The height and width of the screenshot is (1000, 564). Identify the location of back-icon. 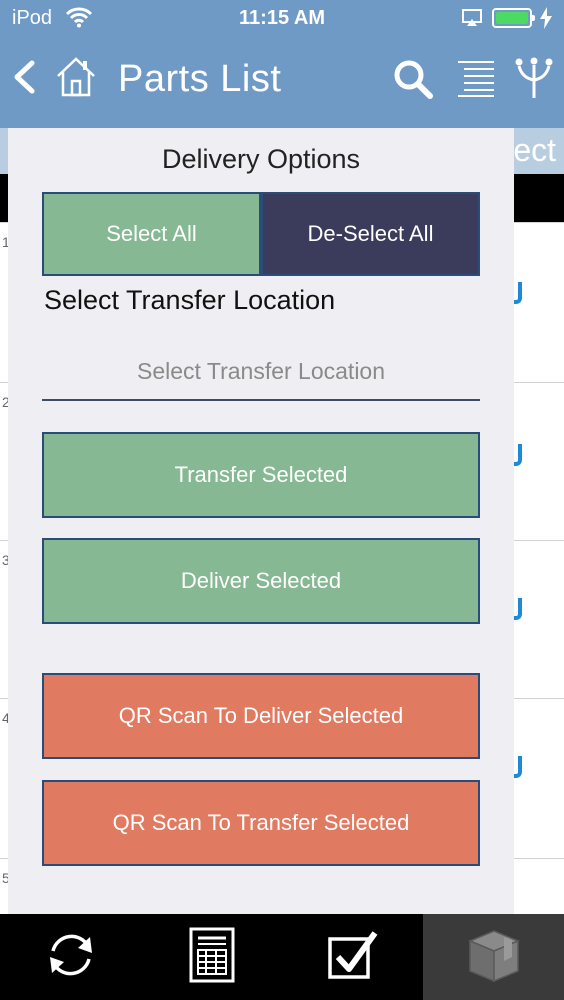
(24, 79).